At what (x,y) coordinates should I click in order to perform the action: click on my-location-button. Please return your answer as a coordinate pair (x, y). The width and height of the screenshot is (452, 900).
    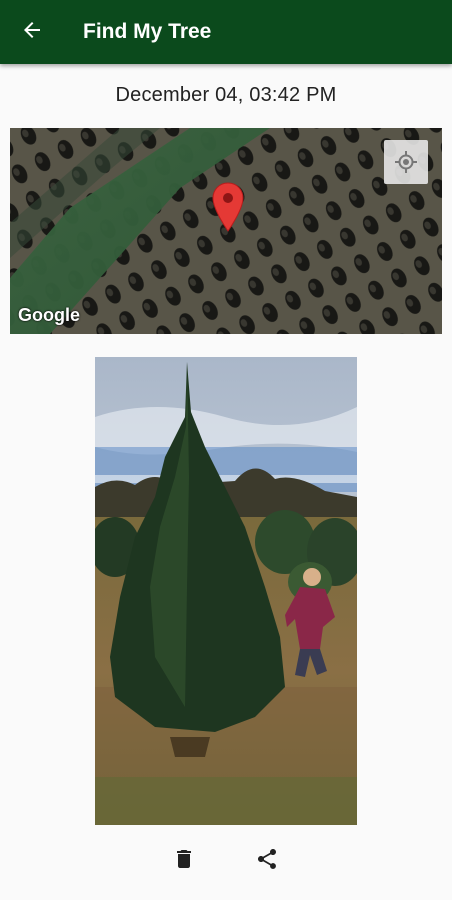
    Looking at the image, I should click on (406, 162).